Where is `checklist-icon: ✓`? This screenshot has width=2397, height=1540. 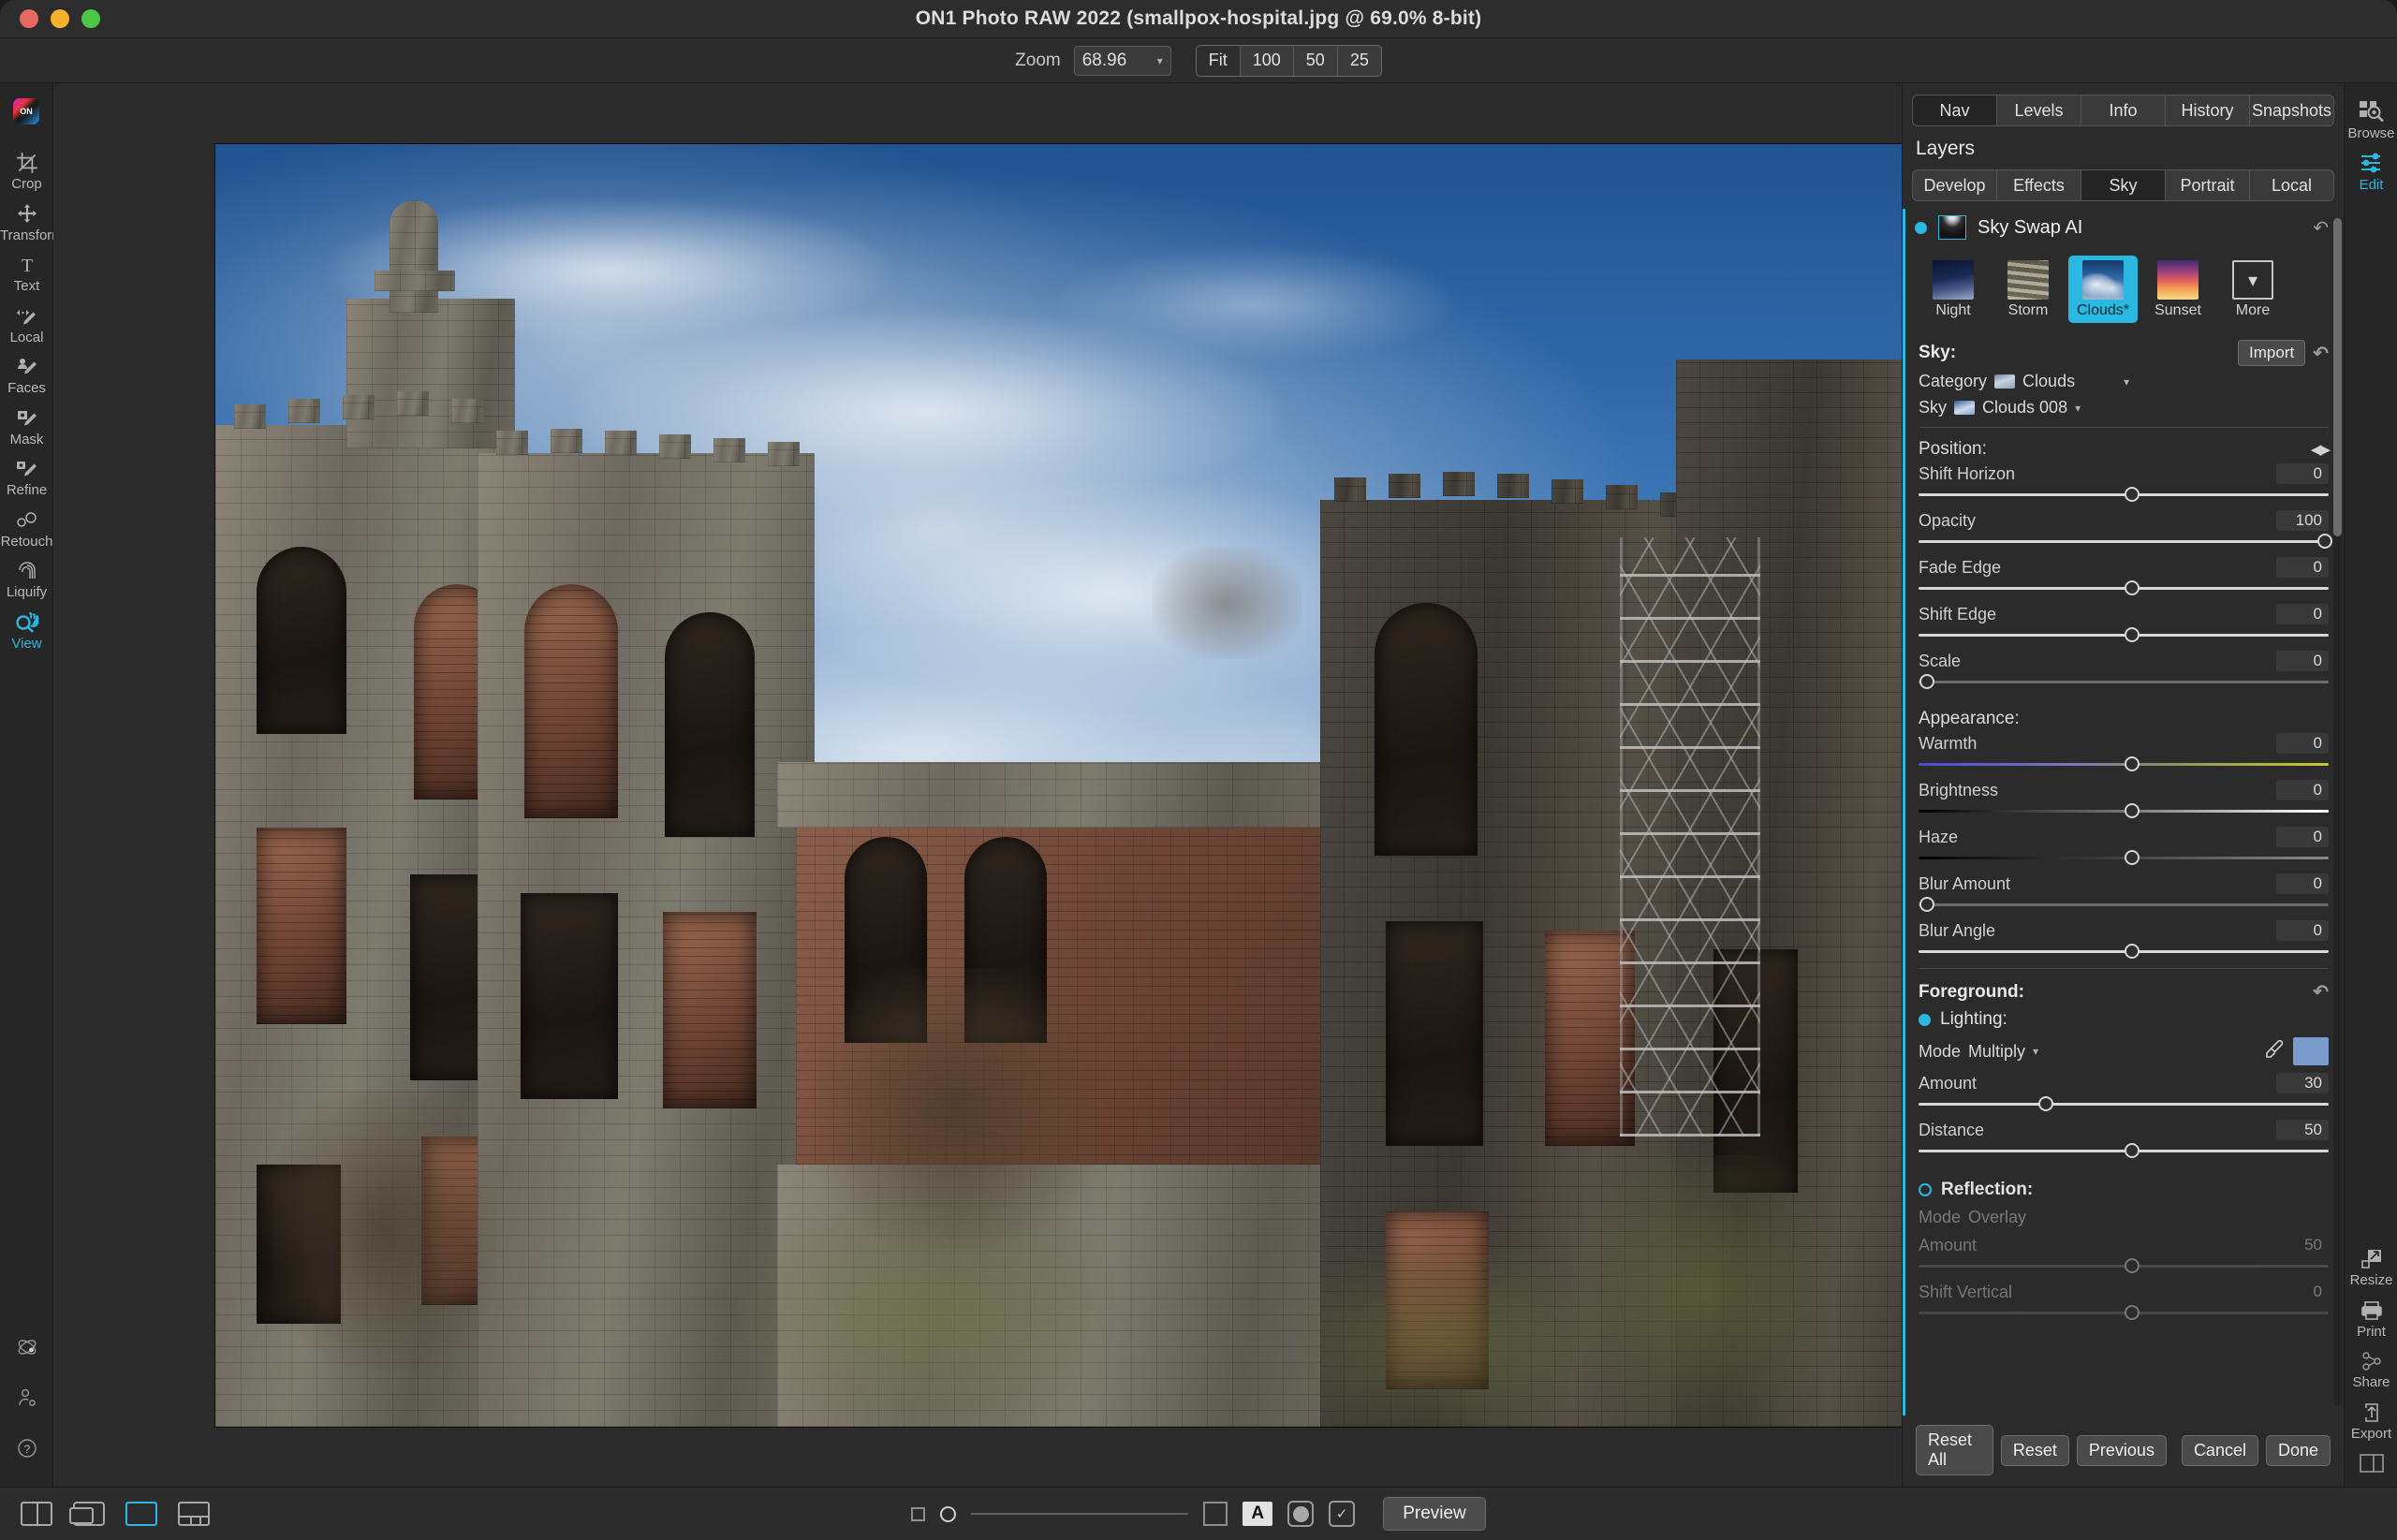
checklist-icon: ✓ is located at coordinates (1342, 1514).